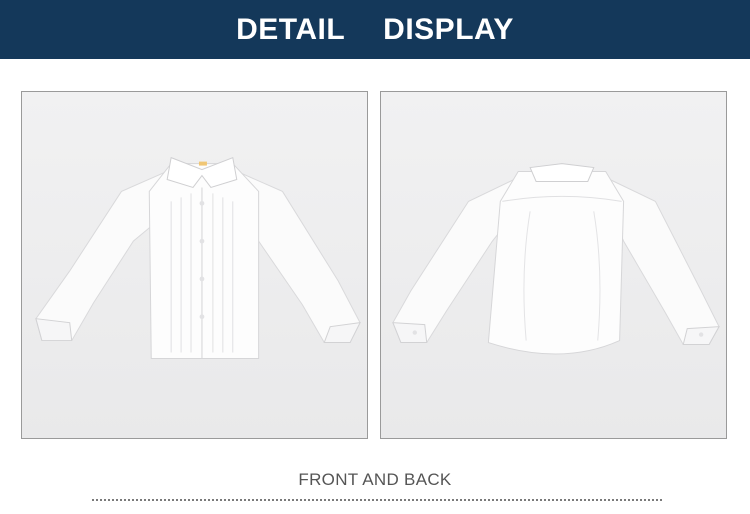 The width and height of the screenshot is (750, 514). I want to click on header-banner: DETAIL DISPLAY, so click(375, 29).